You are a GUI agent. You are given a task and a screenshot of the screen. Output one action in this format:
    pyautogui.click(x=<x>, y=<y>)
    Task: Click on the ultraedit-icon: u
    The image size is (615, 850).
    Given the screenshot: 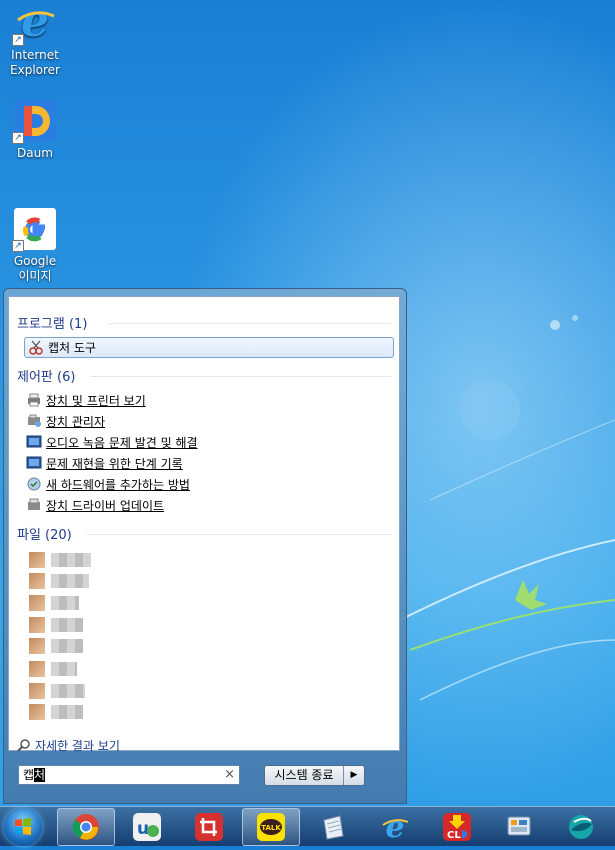 What is the action you would take?
    pyautogui.click(x=147, y=827)
    